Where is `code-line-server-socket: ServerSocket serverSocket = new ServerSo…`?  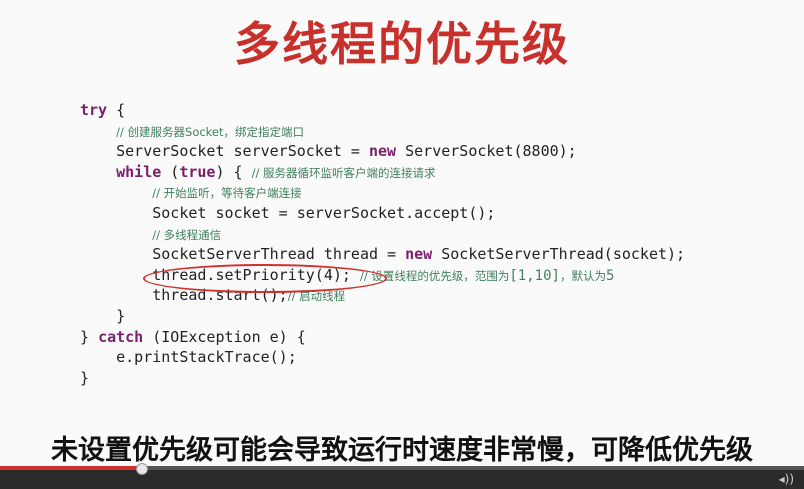 code-line-server-socket: ServerSocket serverSocket = new ServerSo… is located at coordinates (346, 151).